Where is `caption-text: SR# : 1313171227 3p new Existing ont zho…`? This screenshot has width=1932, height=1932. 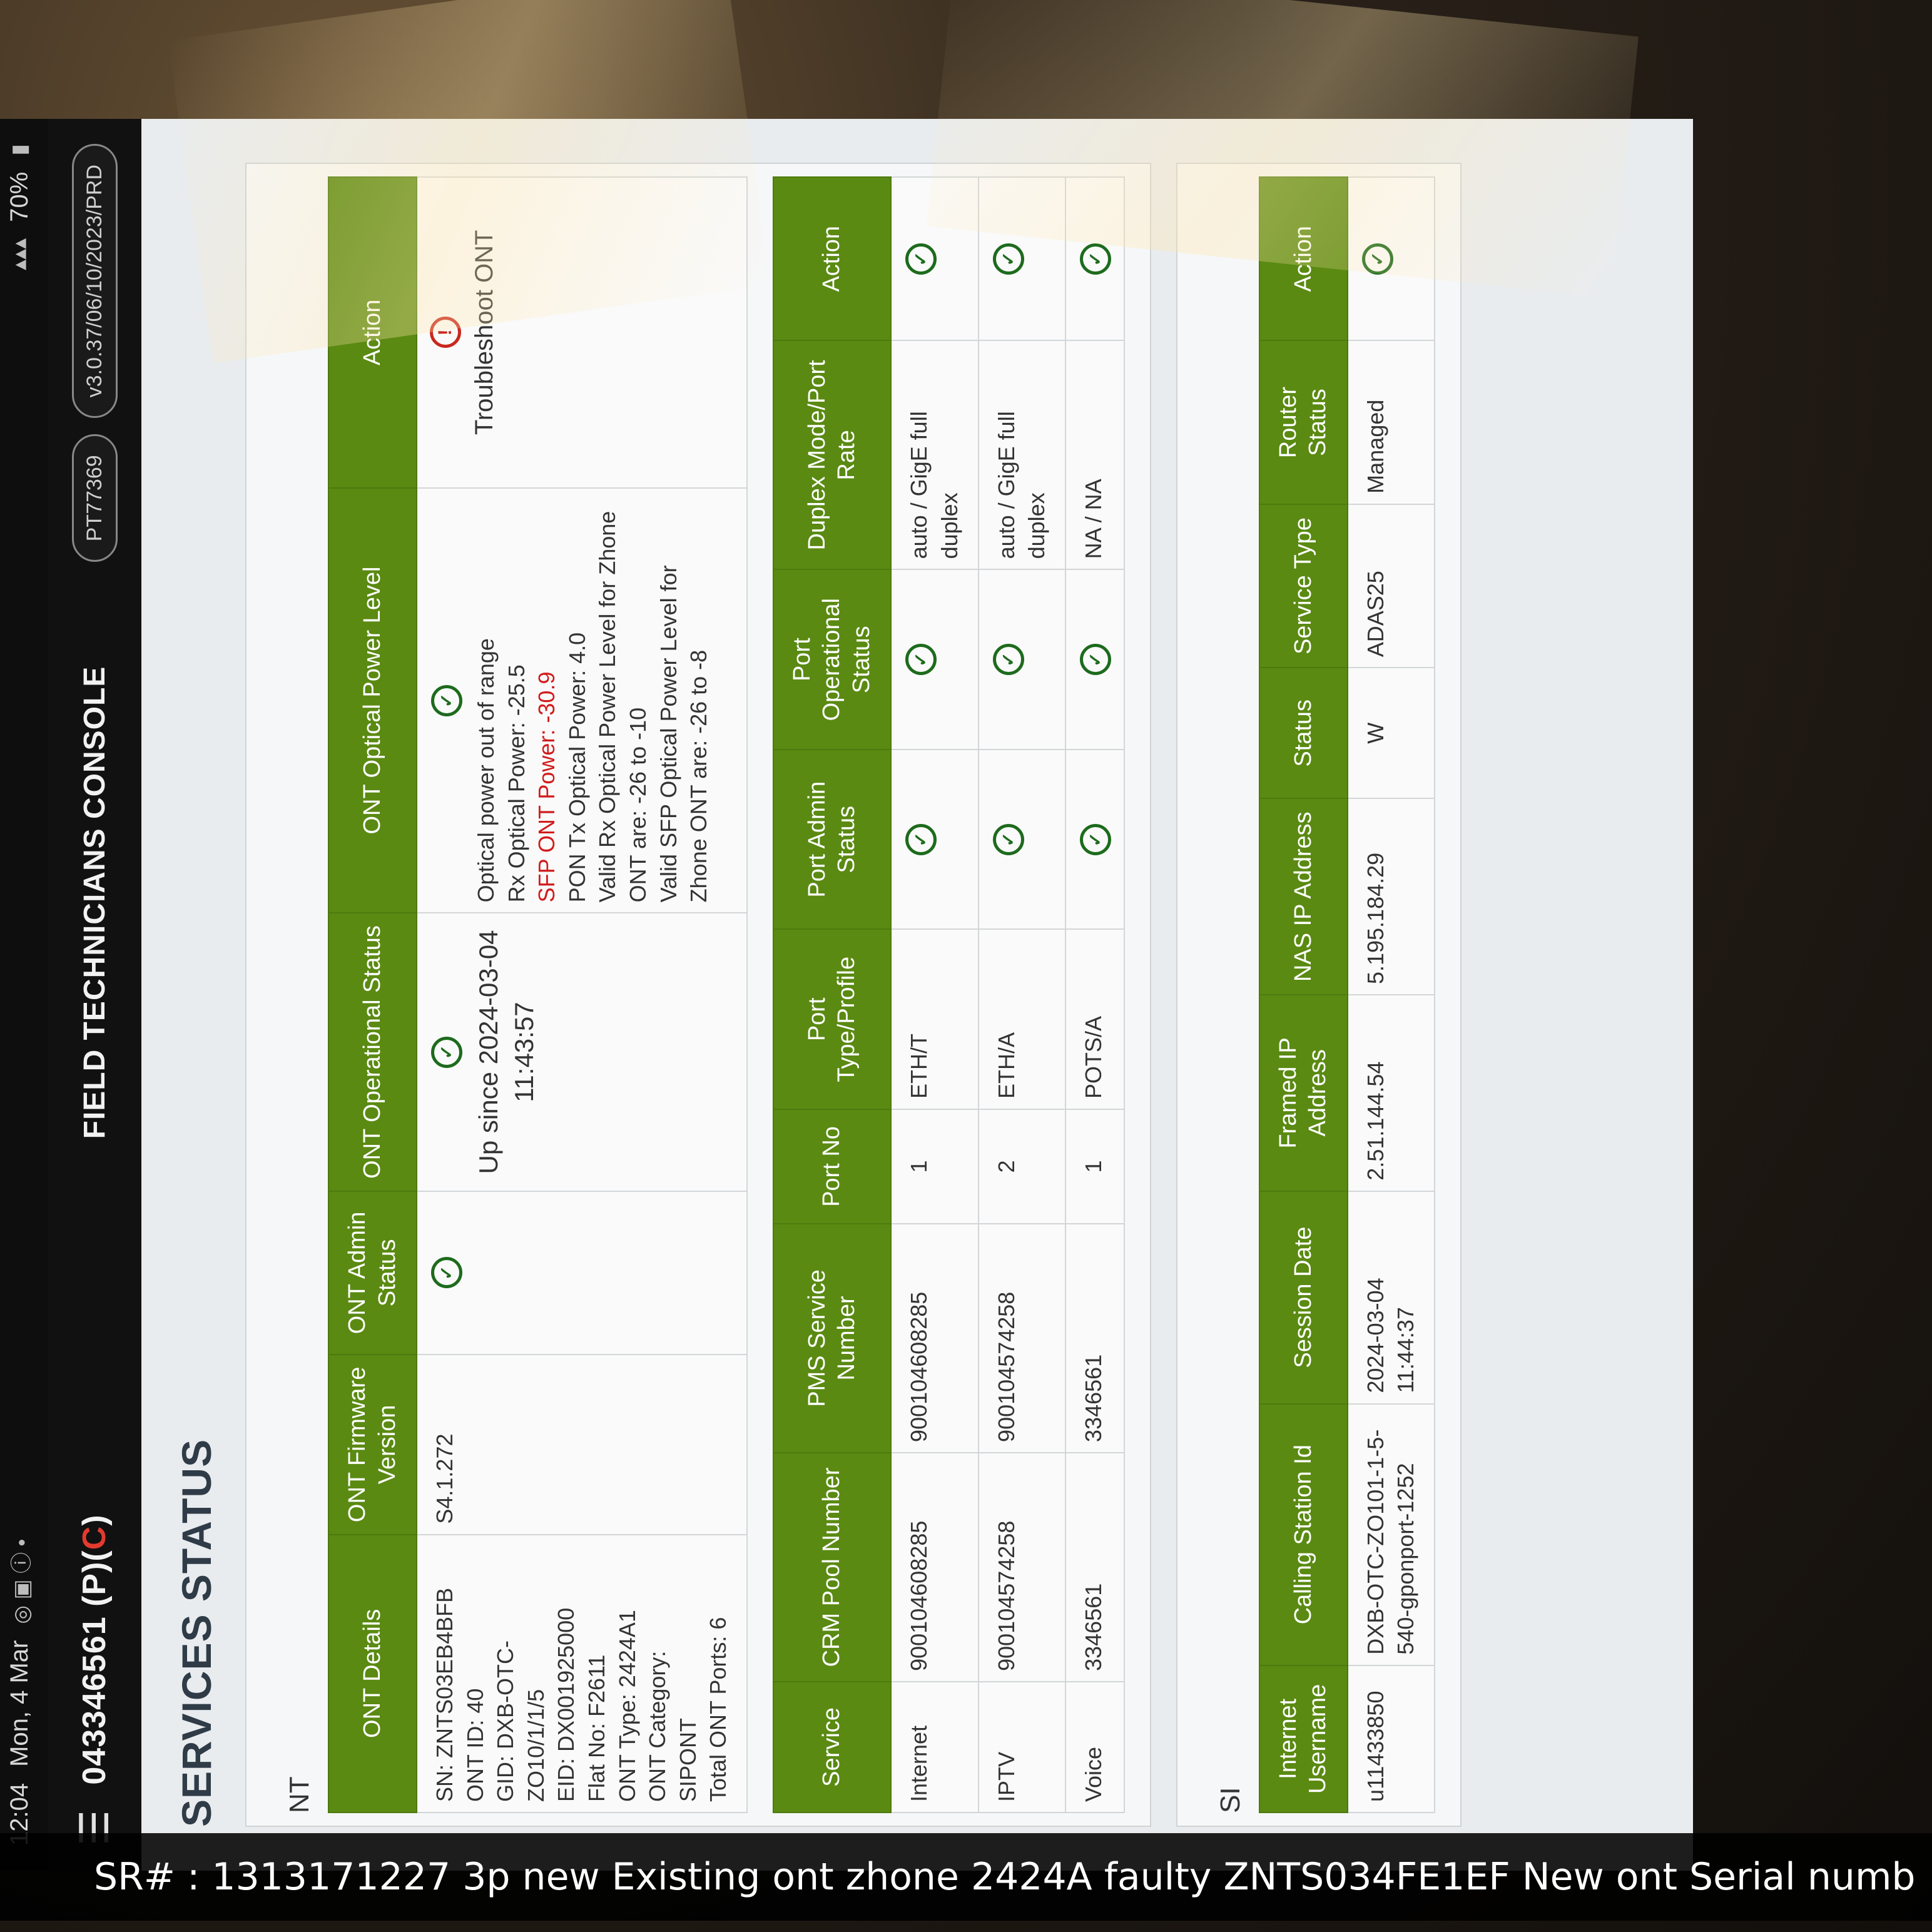
caption-text: SR# : 1313171227 3p new Existing ont zho… is located at coordinates (1005, 1877).